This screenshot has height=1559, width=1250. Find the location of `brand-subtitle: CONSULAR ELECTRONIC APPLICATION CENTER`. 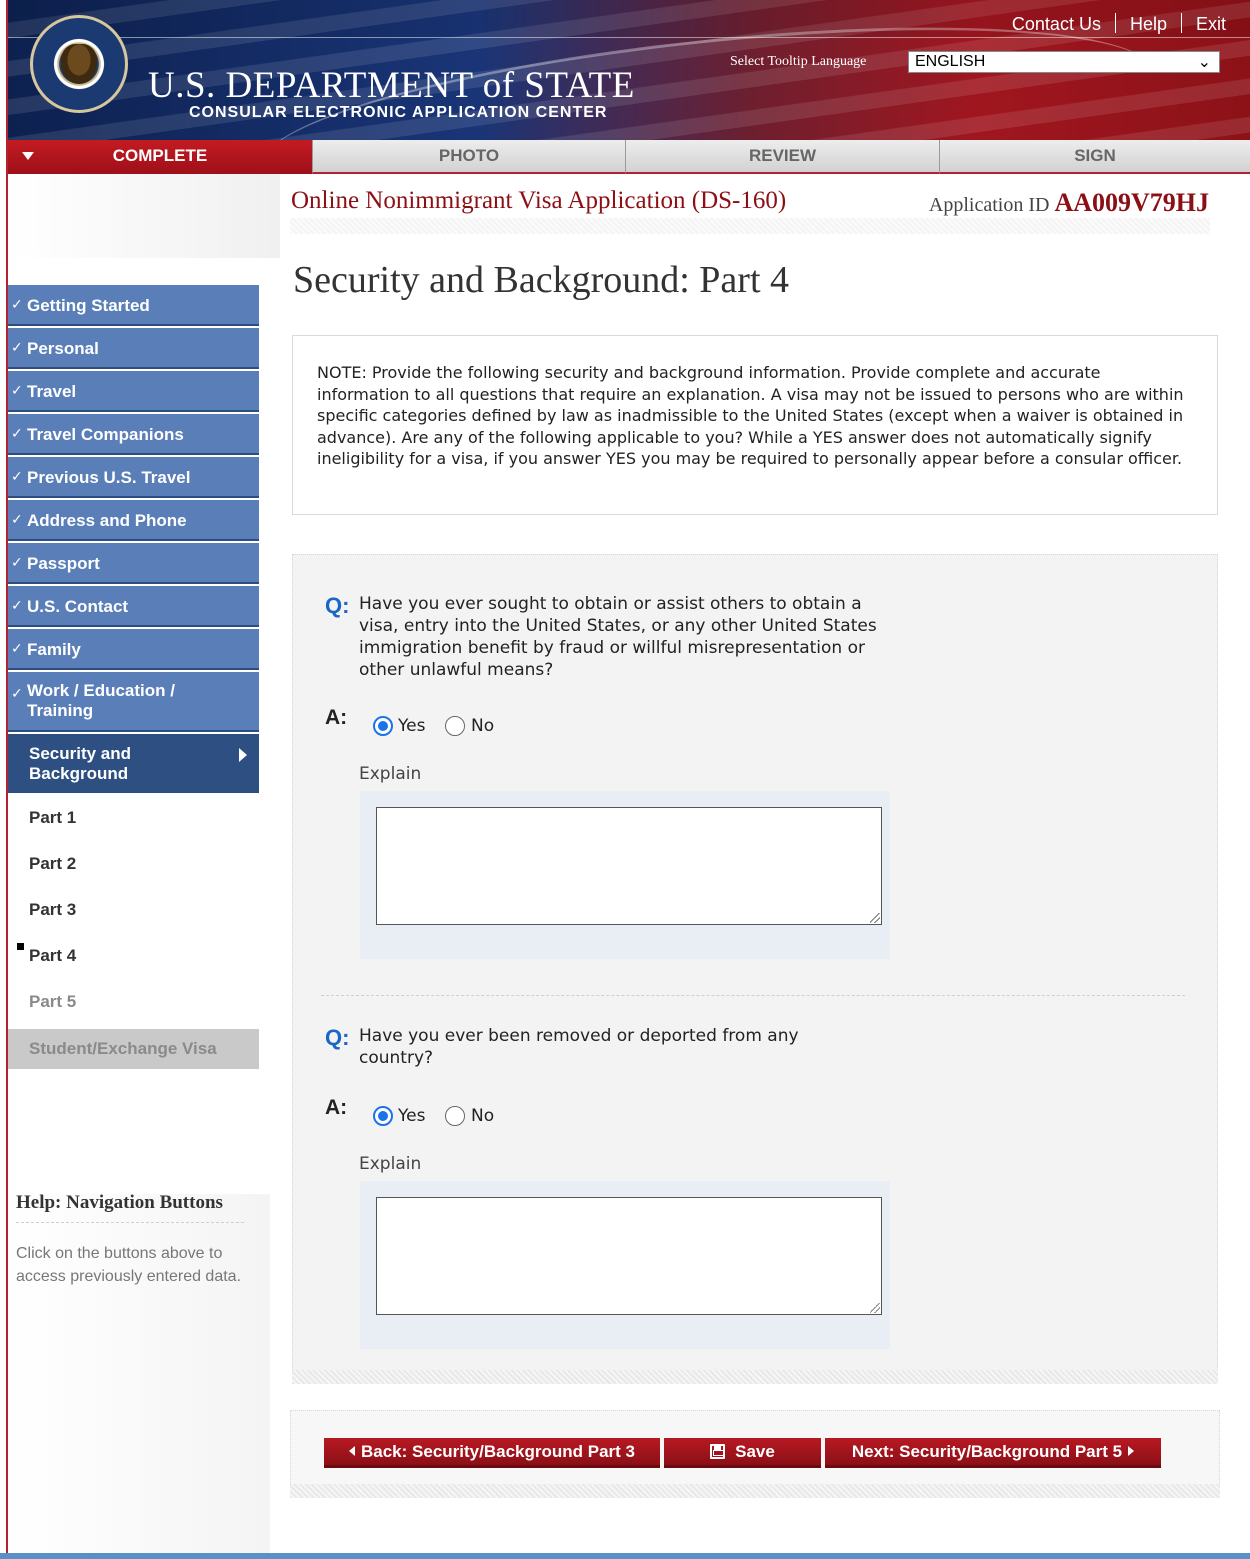

brand-subtitle: CONSULAR ELECTRONIC APPLICATION CENTER is located at coordinates (398, 112).